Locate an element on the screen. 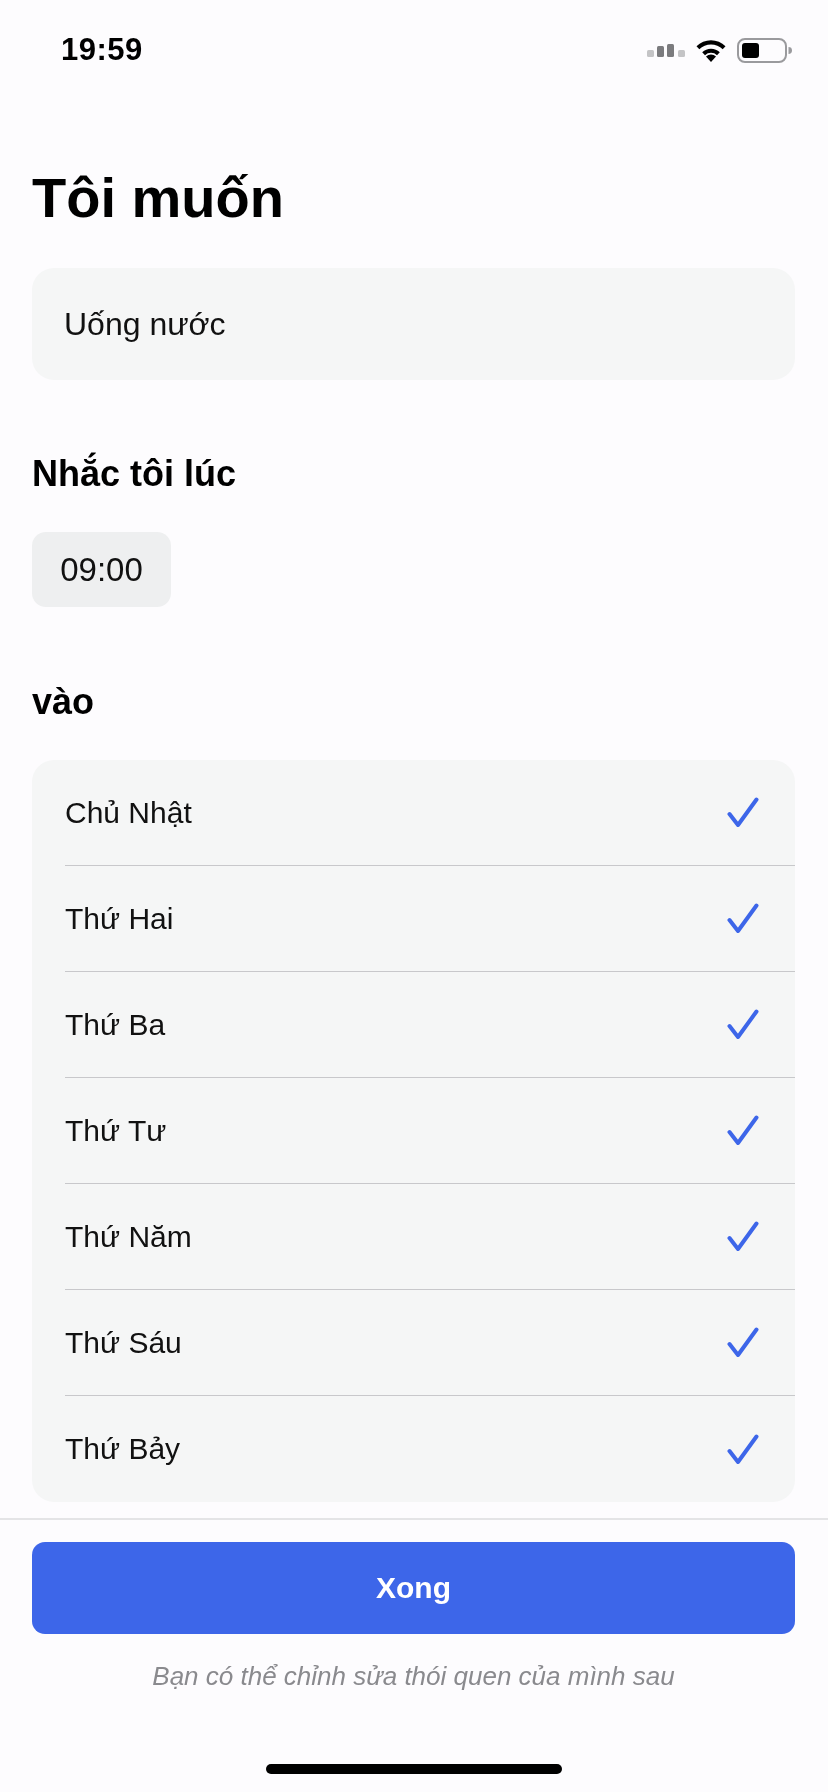 The height and width of the screenshot is (1792, 828). days-label: vào is located at coordinates (63, 702).